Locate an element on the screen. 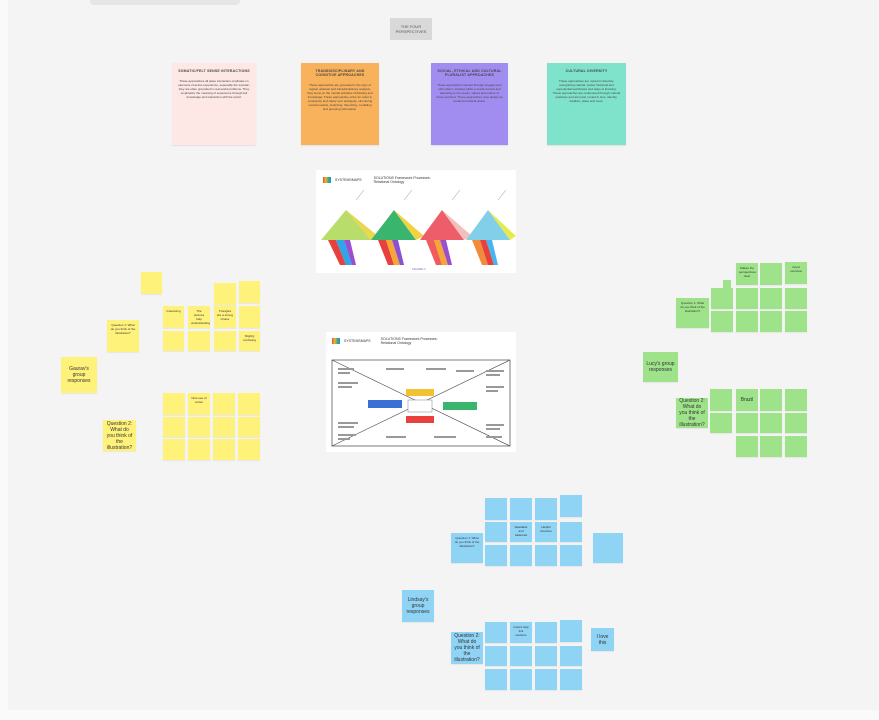 The image size is (879, 720). sticky-note: Nice use of colour is located at coordinates (199, 404).